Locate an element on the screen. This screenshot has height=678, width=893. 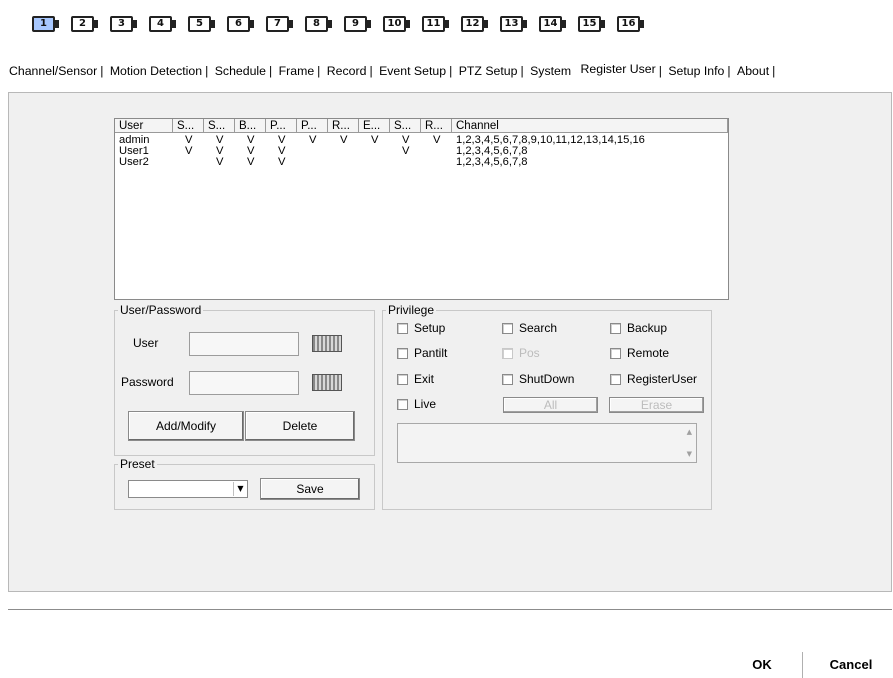
tab-setup-info: Setup Info is located at coordinates (696, 71).